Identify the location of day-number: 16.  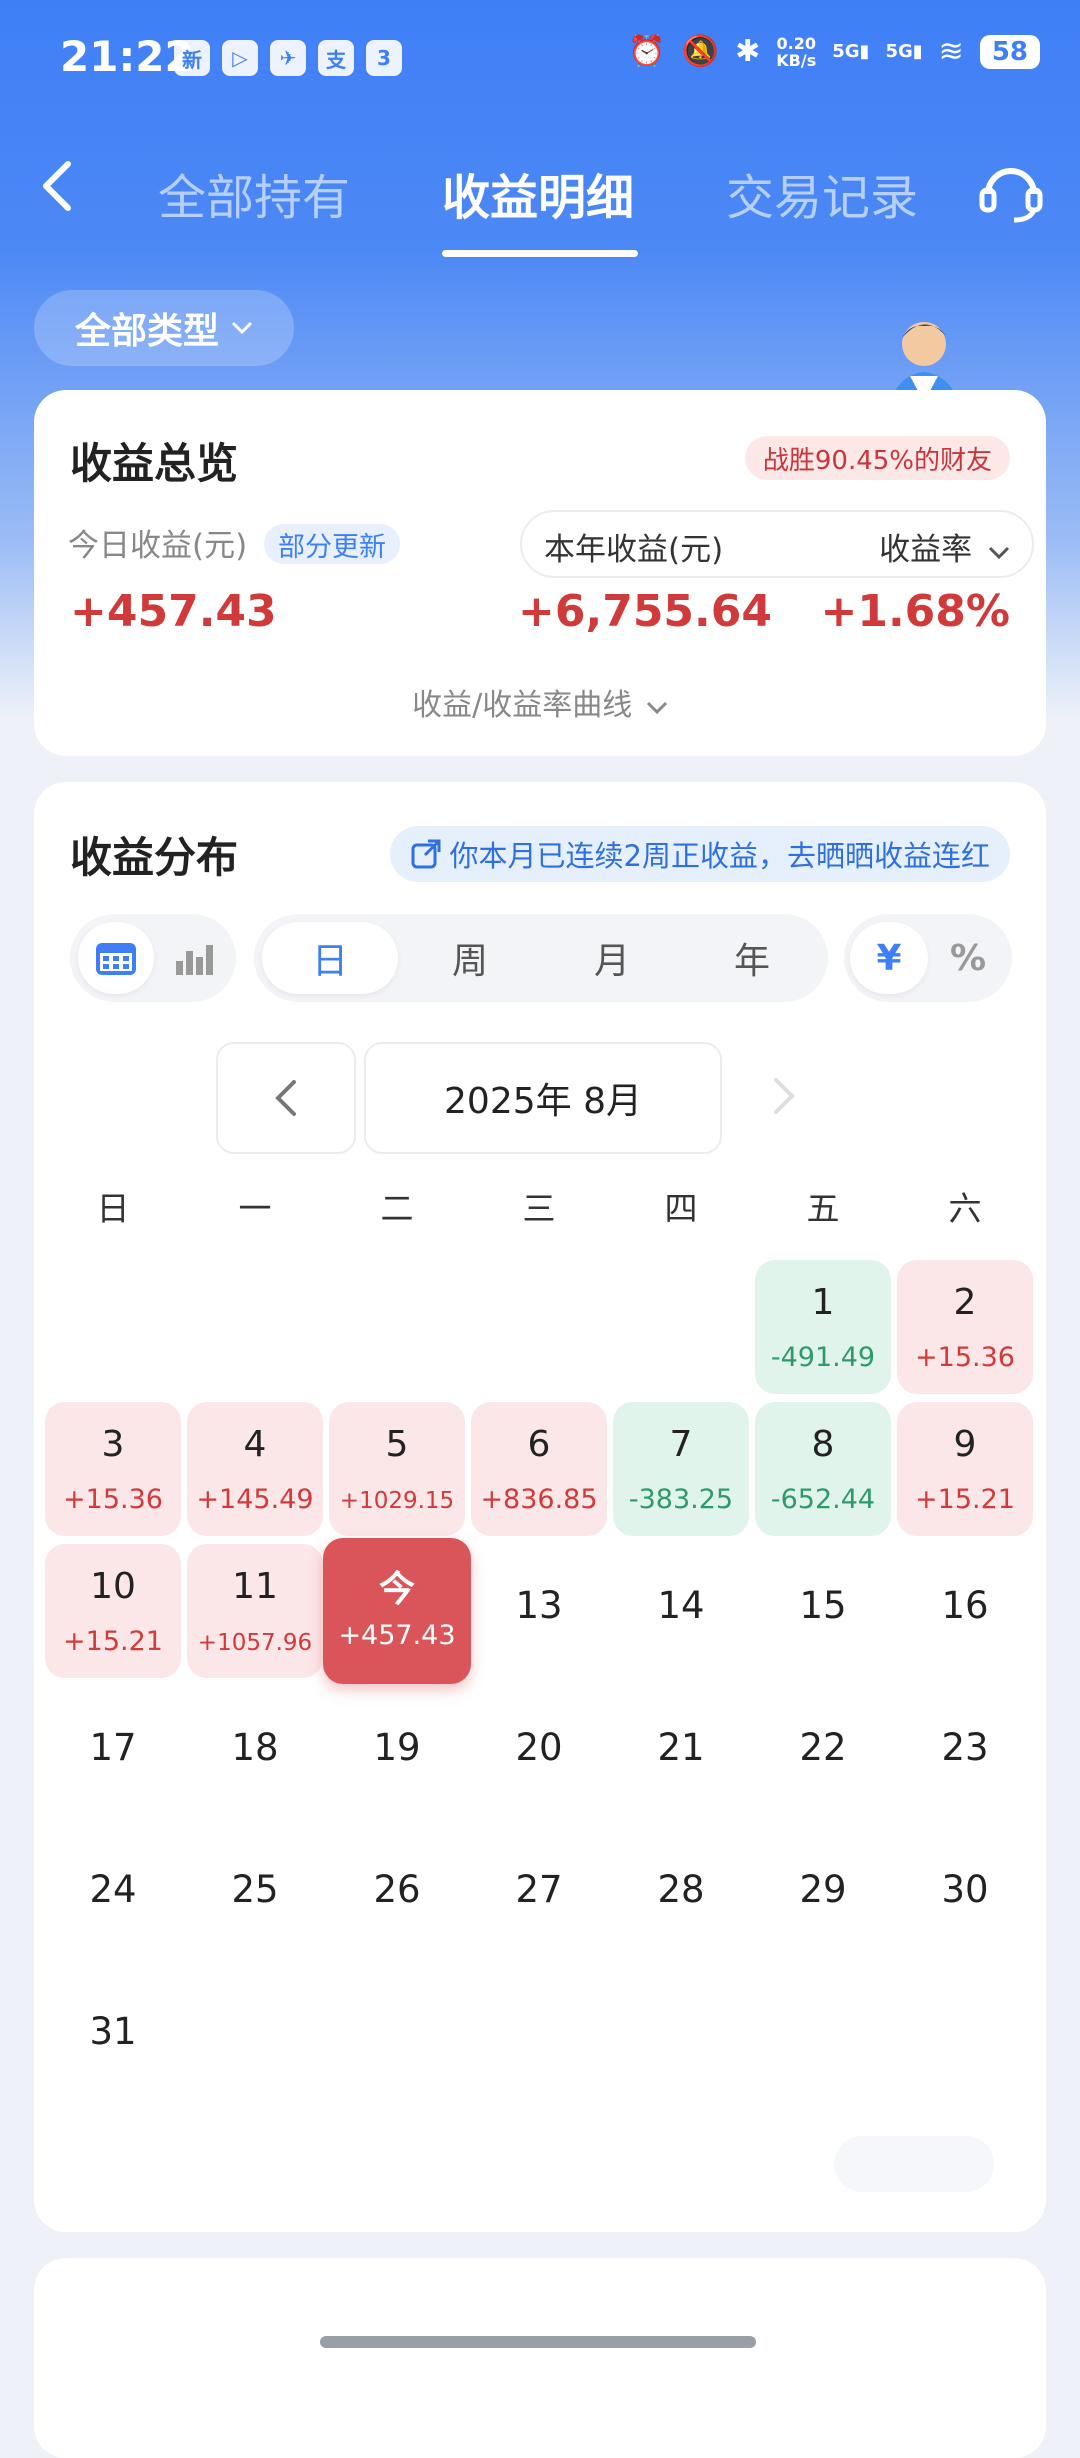
(965, 1605).